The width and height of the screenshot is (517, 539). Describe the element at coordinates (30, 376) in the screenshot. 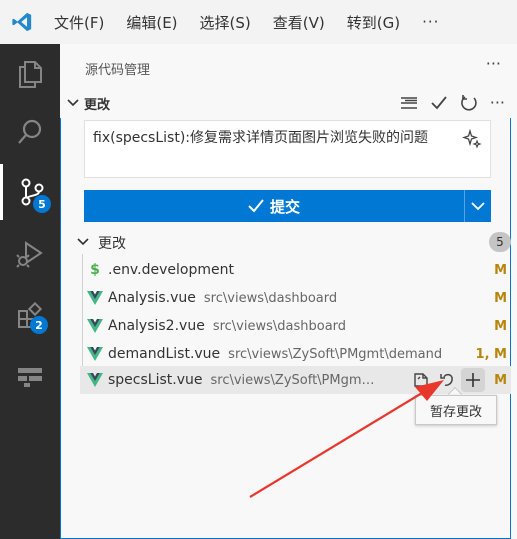

I see `remote-explorer-icon` at that location.